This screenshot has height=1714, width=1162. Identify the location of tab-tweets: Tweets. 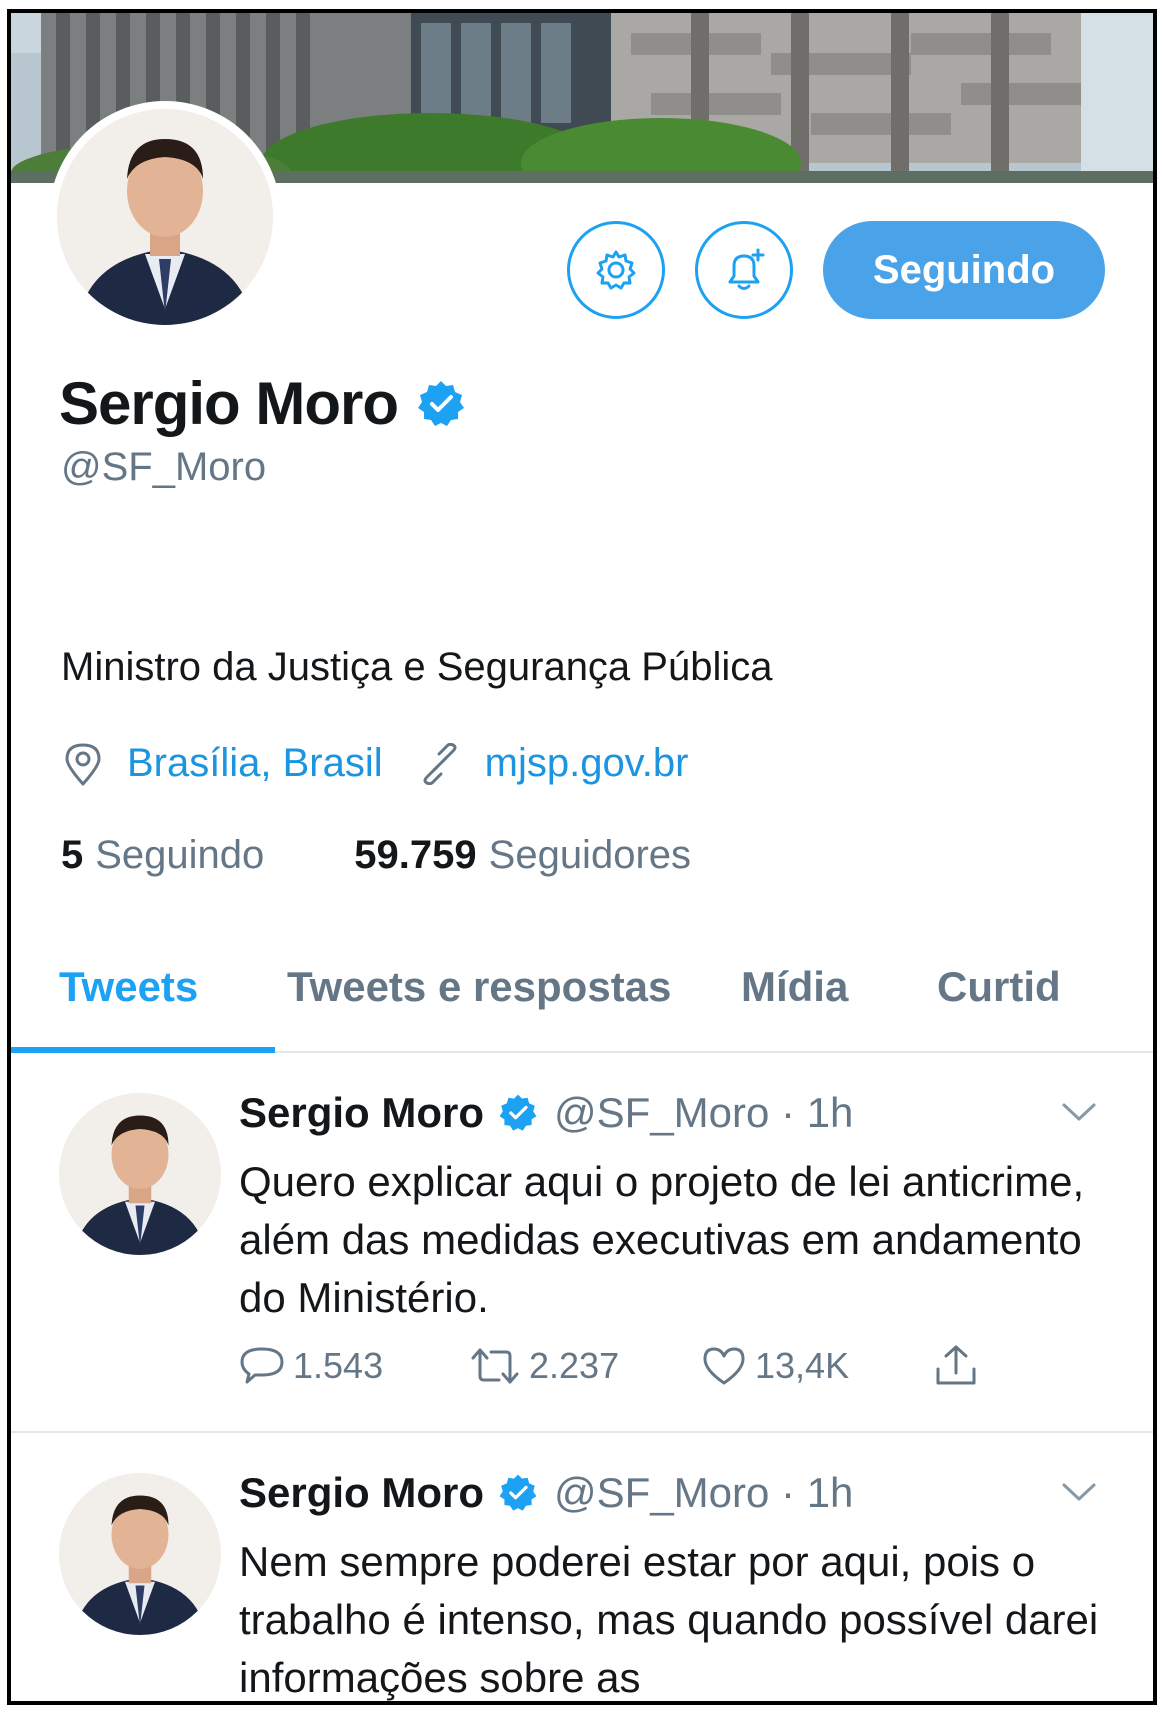
(128, 987).